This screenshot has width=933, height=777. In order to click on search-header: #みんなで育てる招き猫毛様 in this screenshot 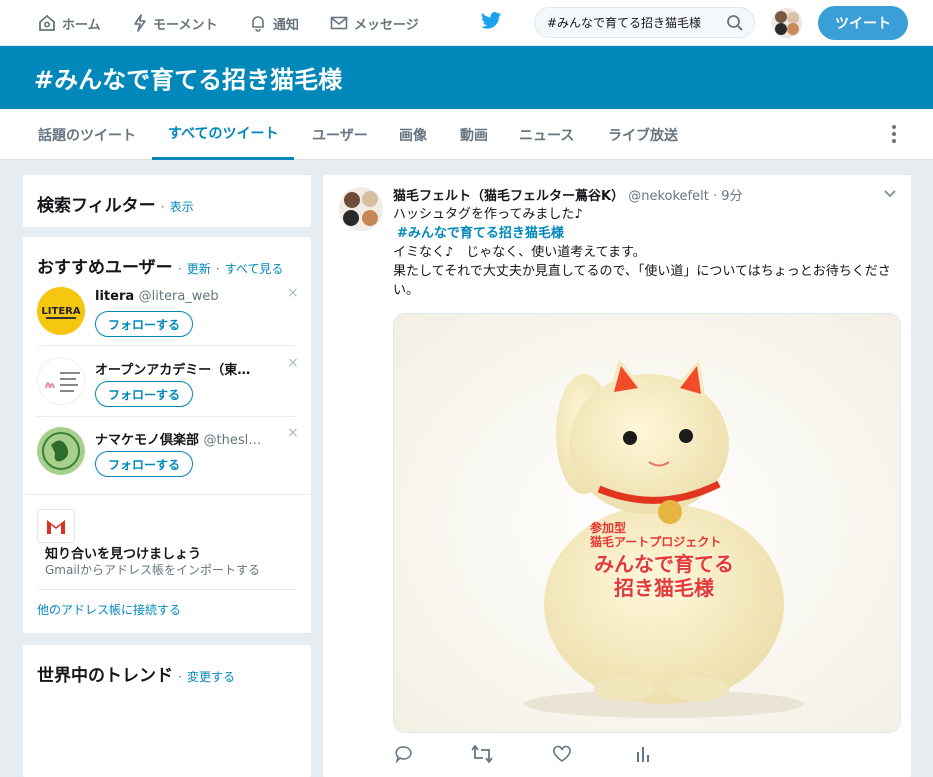, I will do `click(466, 77)`.